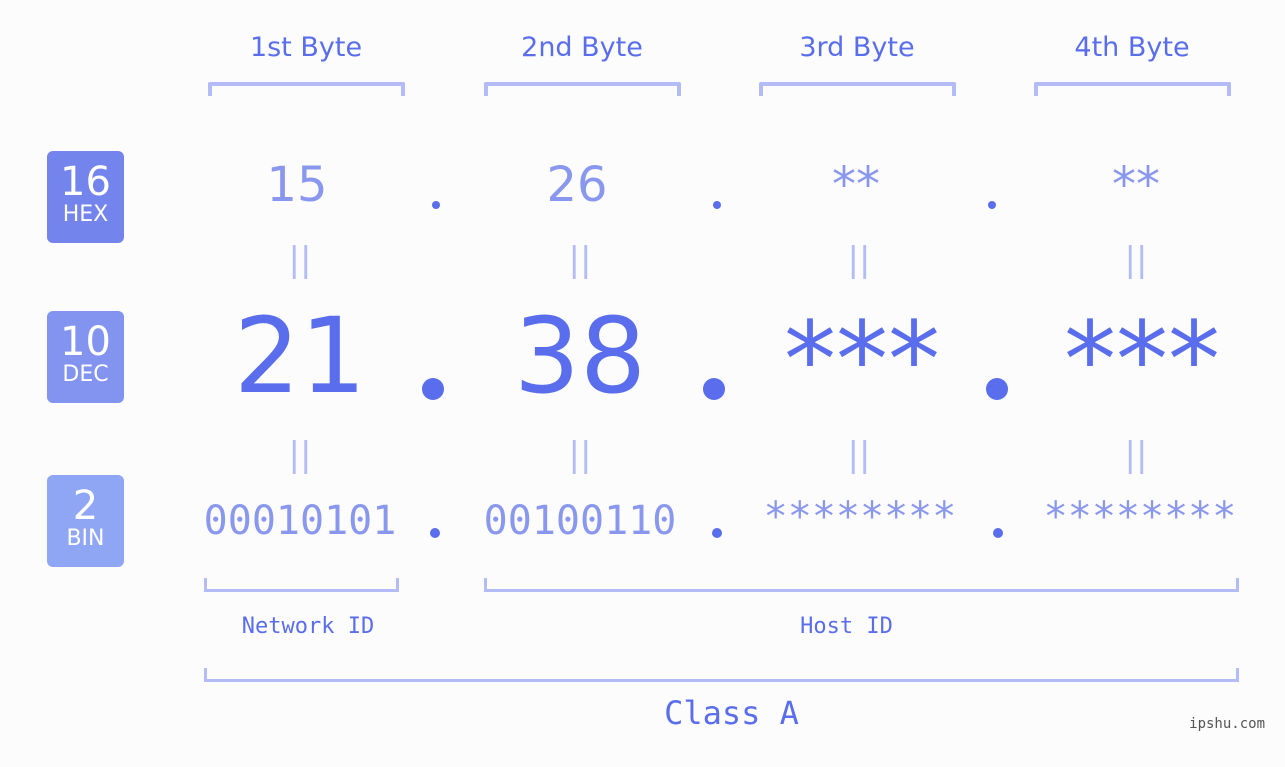  Describe the element at coordinates (85, 342) in the screenshot. I see `dec-badge-number: 10` at that location.